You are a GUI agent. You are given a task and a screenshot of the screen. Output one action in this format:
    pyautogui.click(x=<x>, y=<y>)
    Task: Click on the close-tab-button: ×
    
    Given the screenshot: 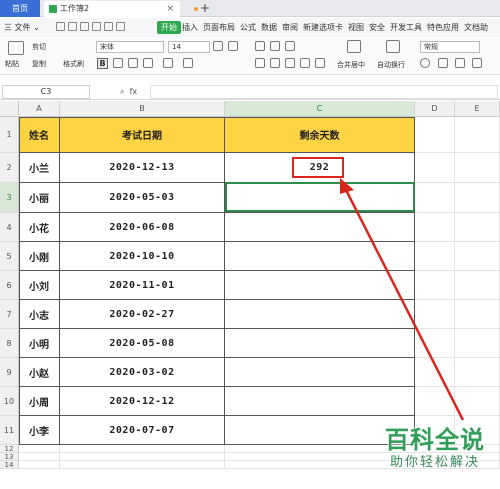 What is the action you would take?
    pyautogui.click(x=170, y=9)
    